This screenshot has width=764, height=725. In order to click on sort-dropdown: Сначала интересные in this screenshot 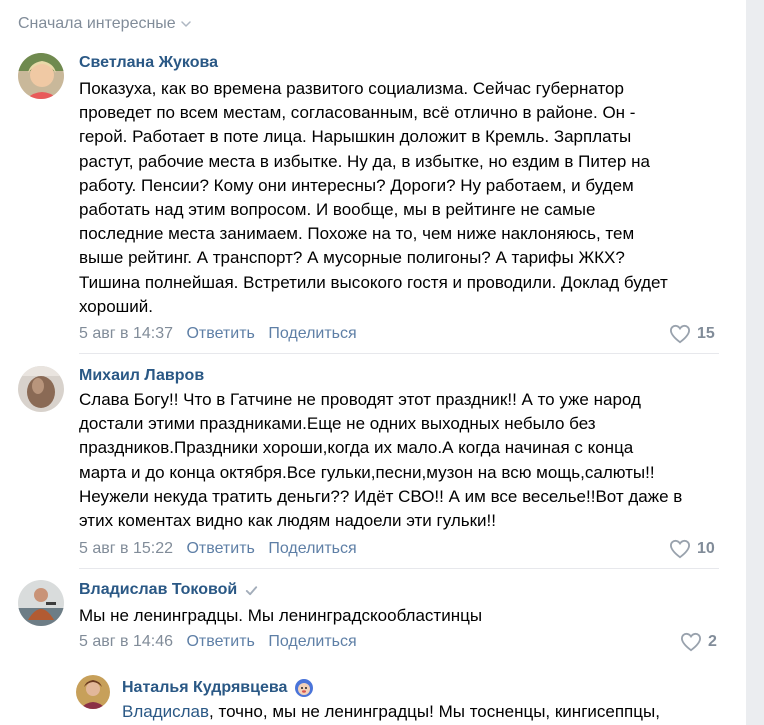, I will do `click(105, 24)`.